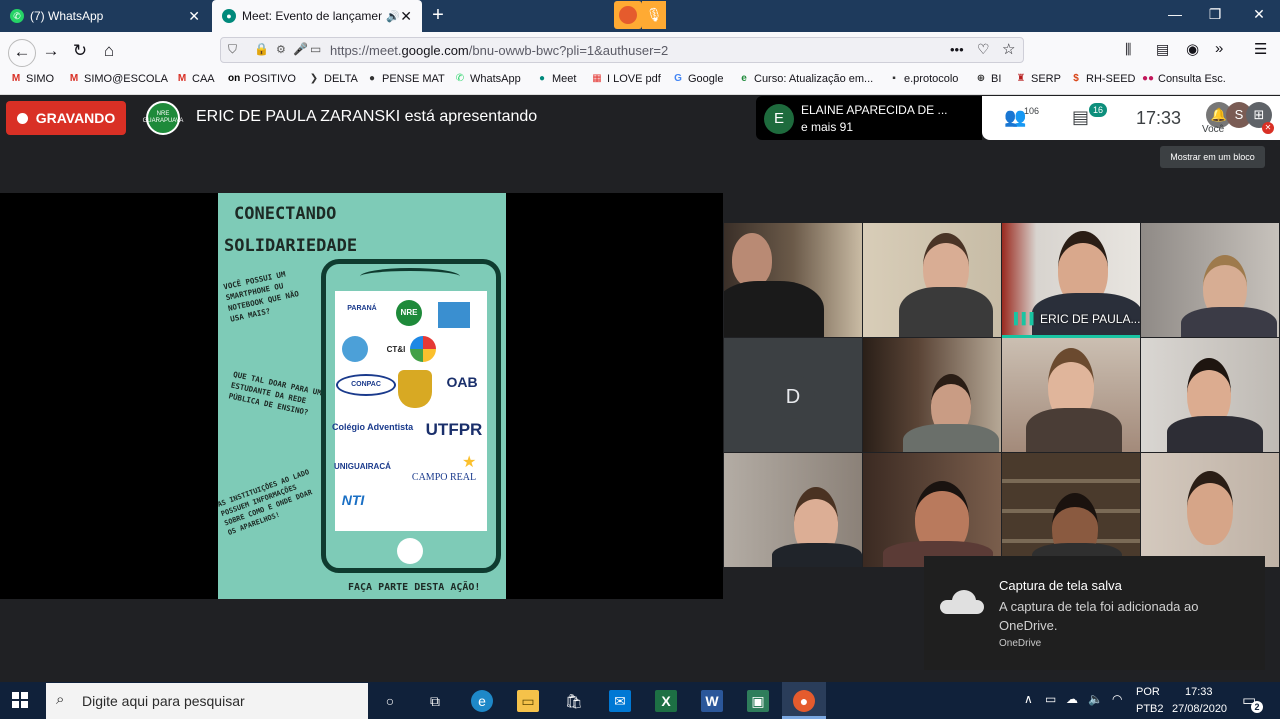 Image resolution: width=1280 pixels, height=719 pixels. What do you see at coordinates (1268, 128) in the screenshot?
I see `mic-muted-icon: ✕` at bounding box center [1268, 128].